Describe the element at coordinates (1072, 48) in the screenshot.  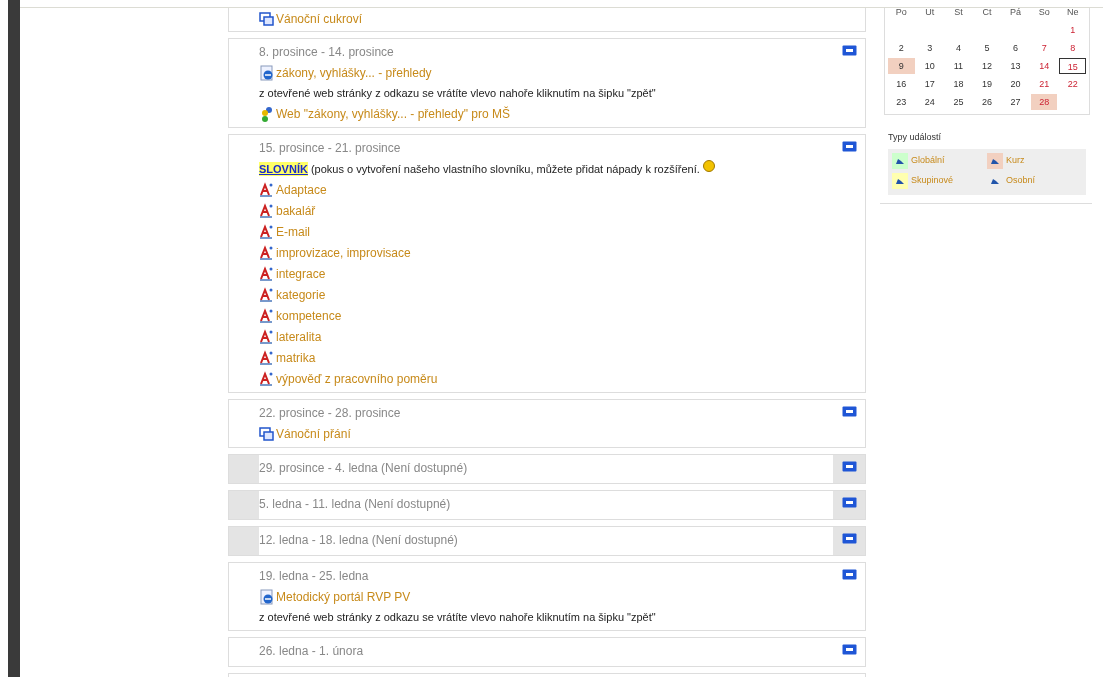
I see `calendar-day: 8` at that location.